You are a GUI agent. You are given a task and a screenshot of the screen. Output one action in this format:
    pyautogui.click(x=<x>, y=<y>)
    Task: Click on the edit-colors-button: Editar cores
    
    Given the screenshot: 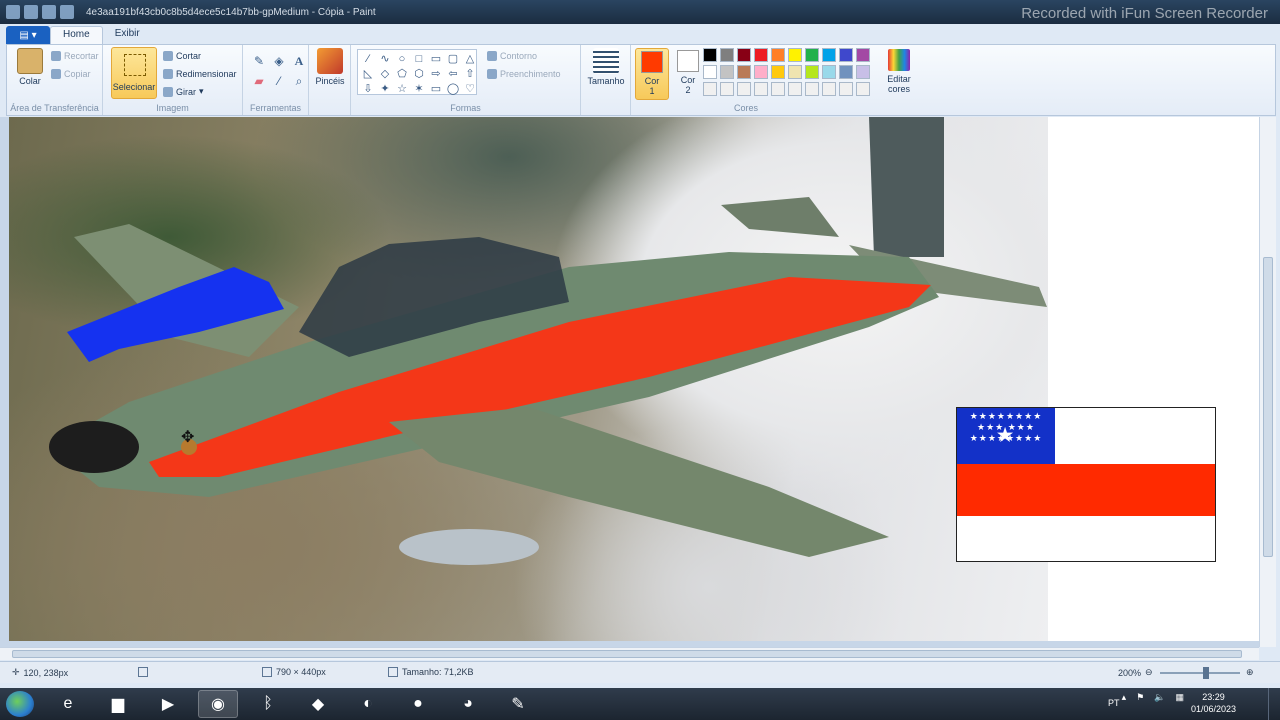 What is the action you would take?
    pyautogui.click(x=899, y=71)
    